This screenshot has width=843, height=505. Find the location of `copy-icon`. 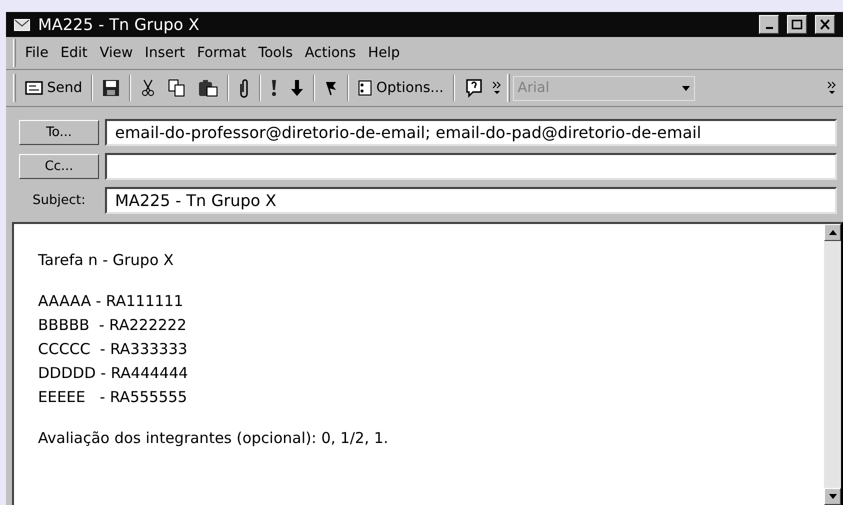

copy-icon is located at coordinates (177, 88).